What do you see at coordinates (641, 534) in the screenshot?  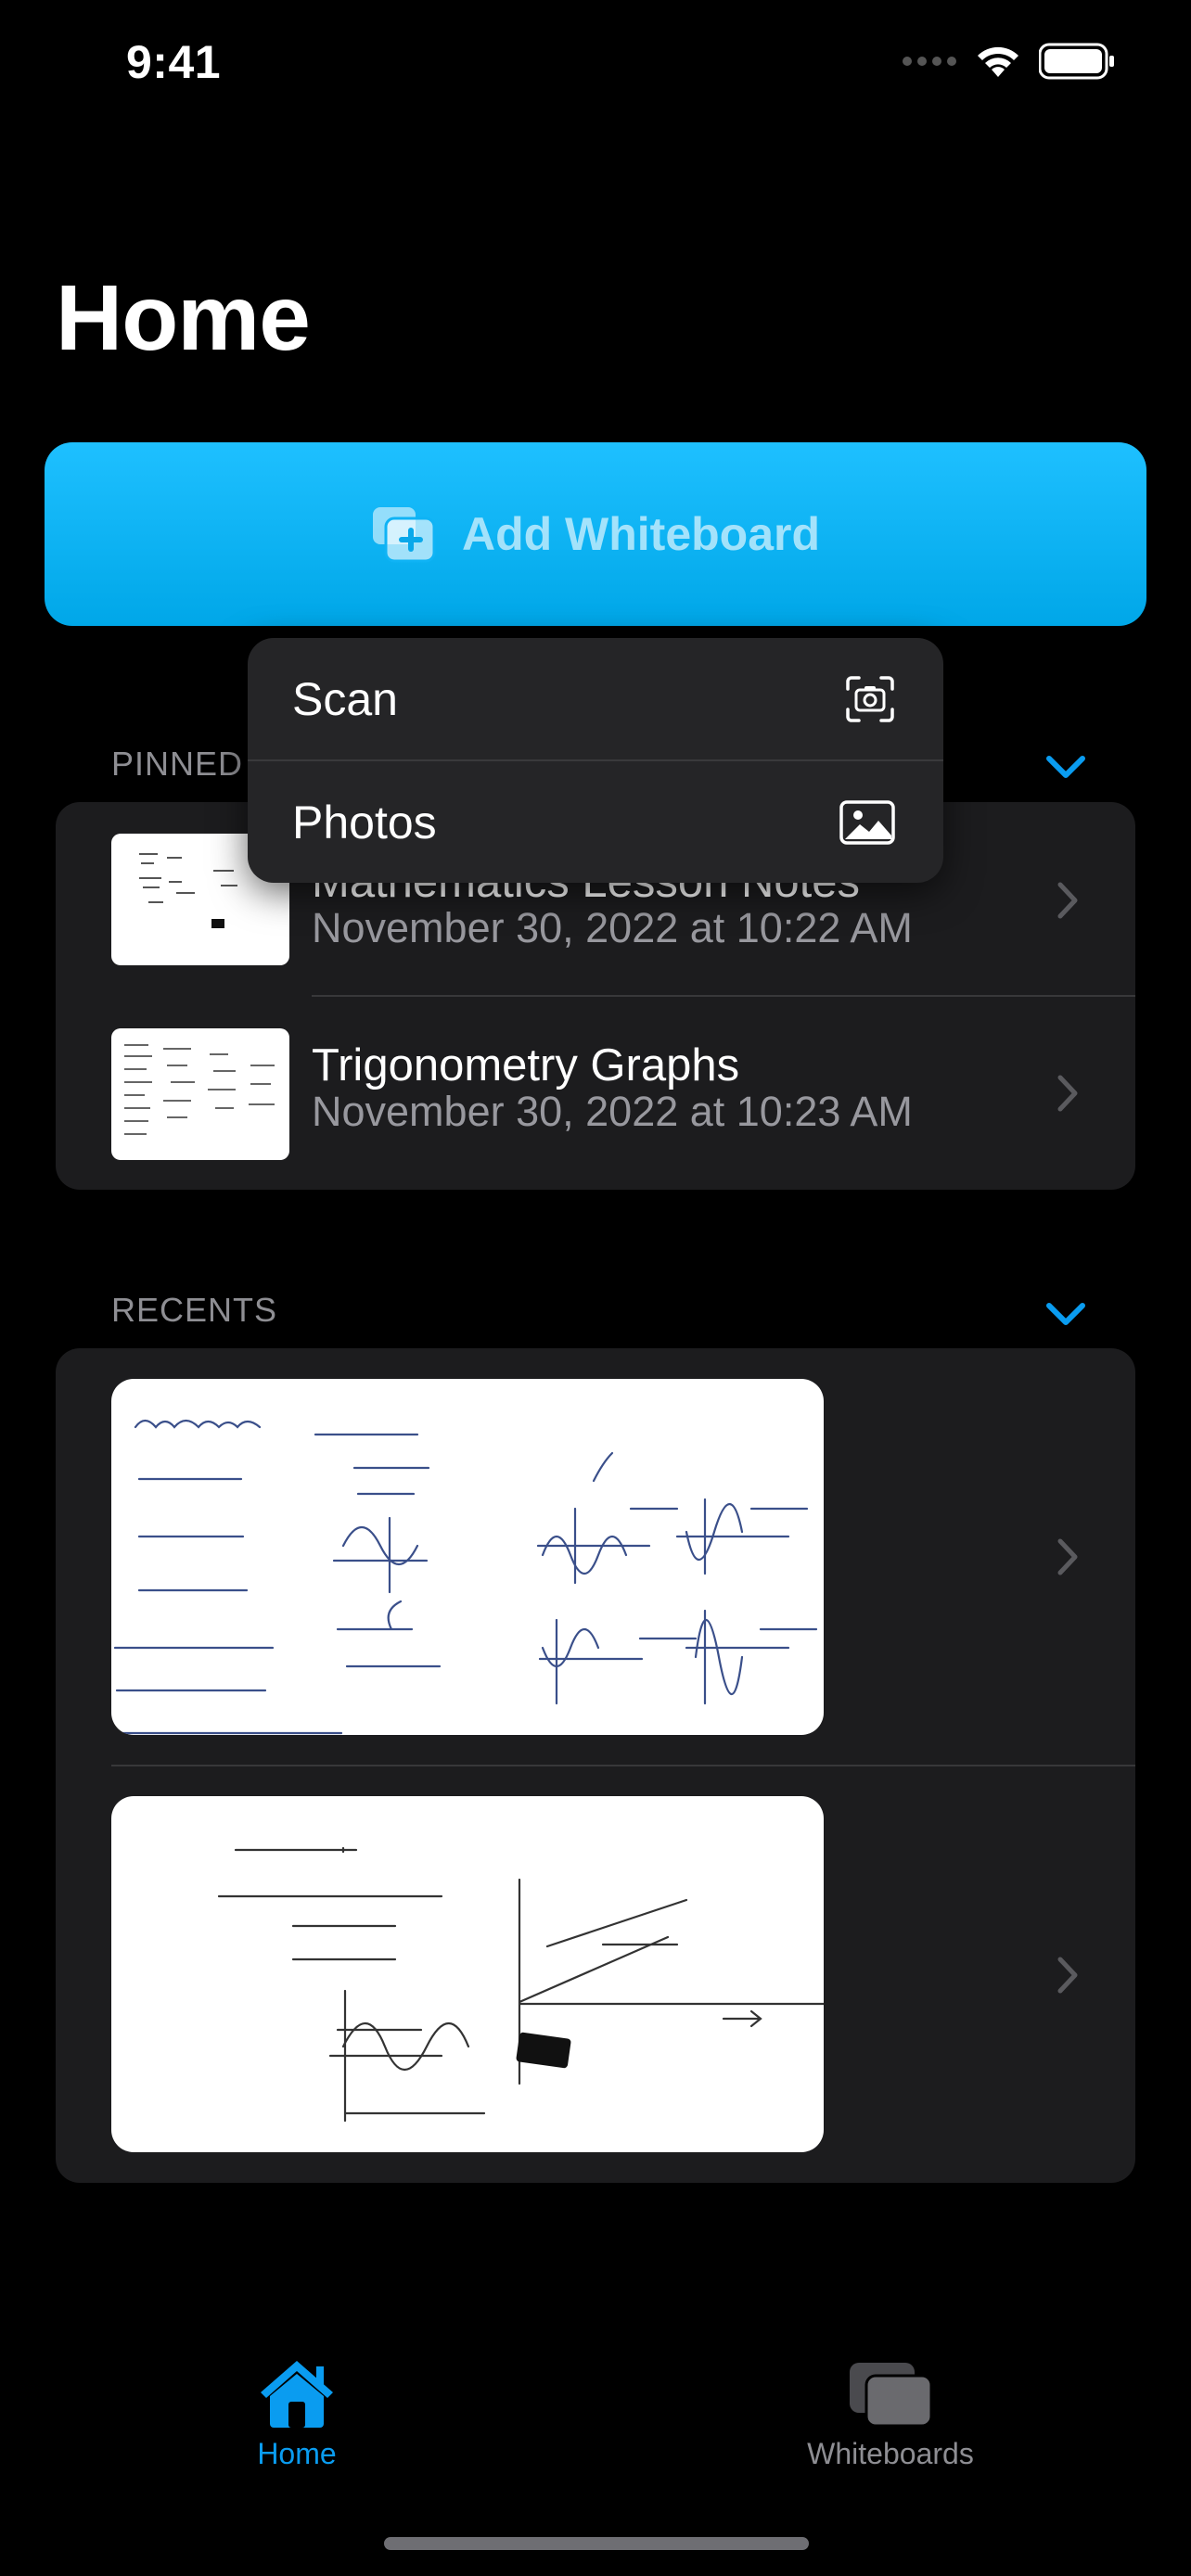 I see `add-whiteboard-label: Add Whiteboard` at bounding box center [641, 534].